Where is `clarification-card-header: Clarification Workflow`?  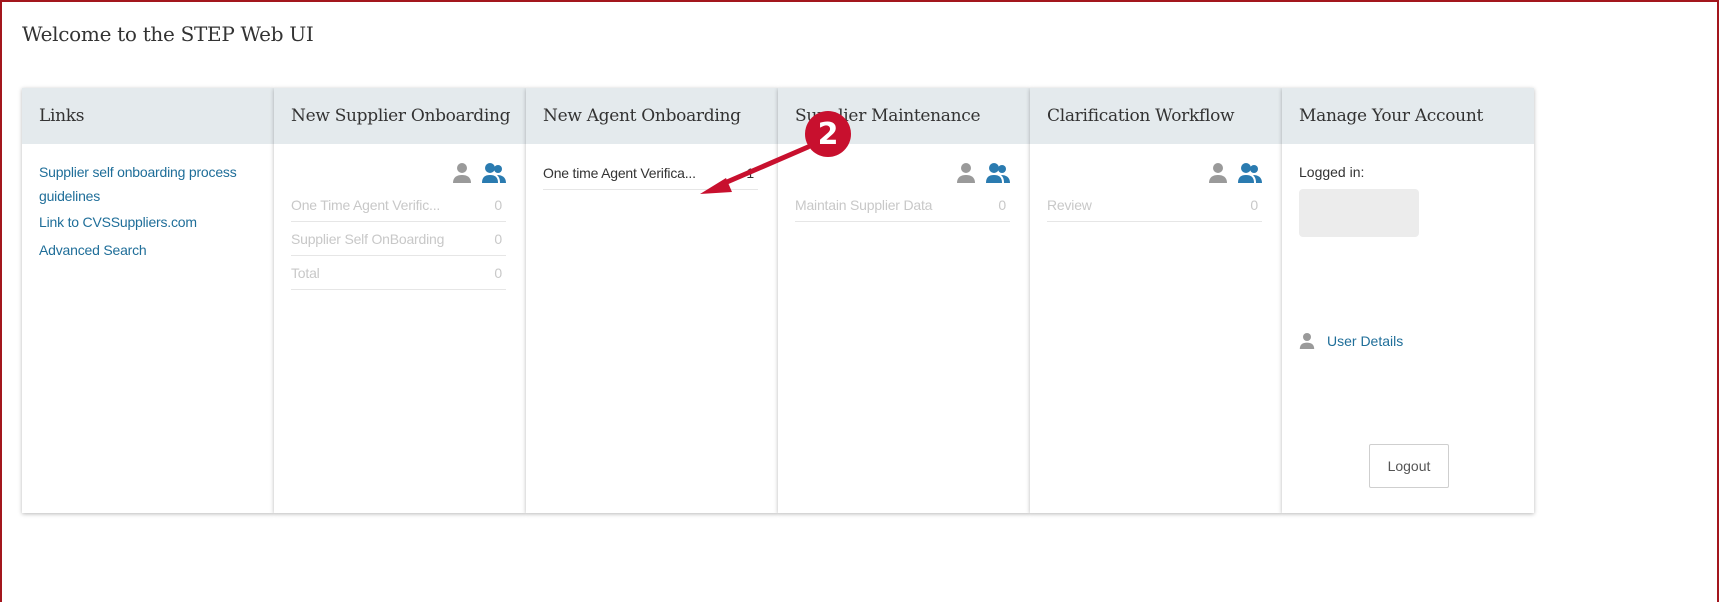 clarification-card-header: Clarification Workflow is located at coordinates (1156, 116).